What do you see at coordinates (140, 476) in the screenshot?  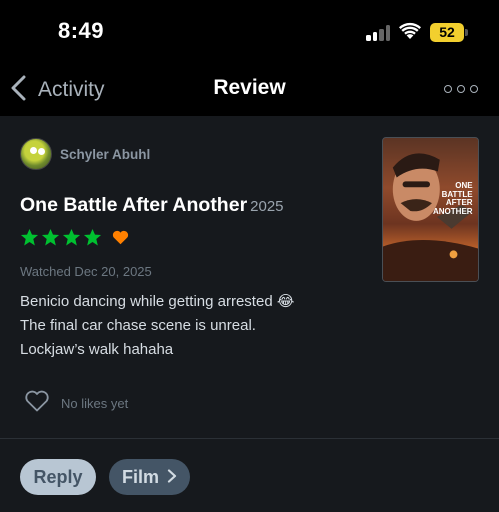 I see `film-label: Film` at bounding box center [140, 476].